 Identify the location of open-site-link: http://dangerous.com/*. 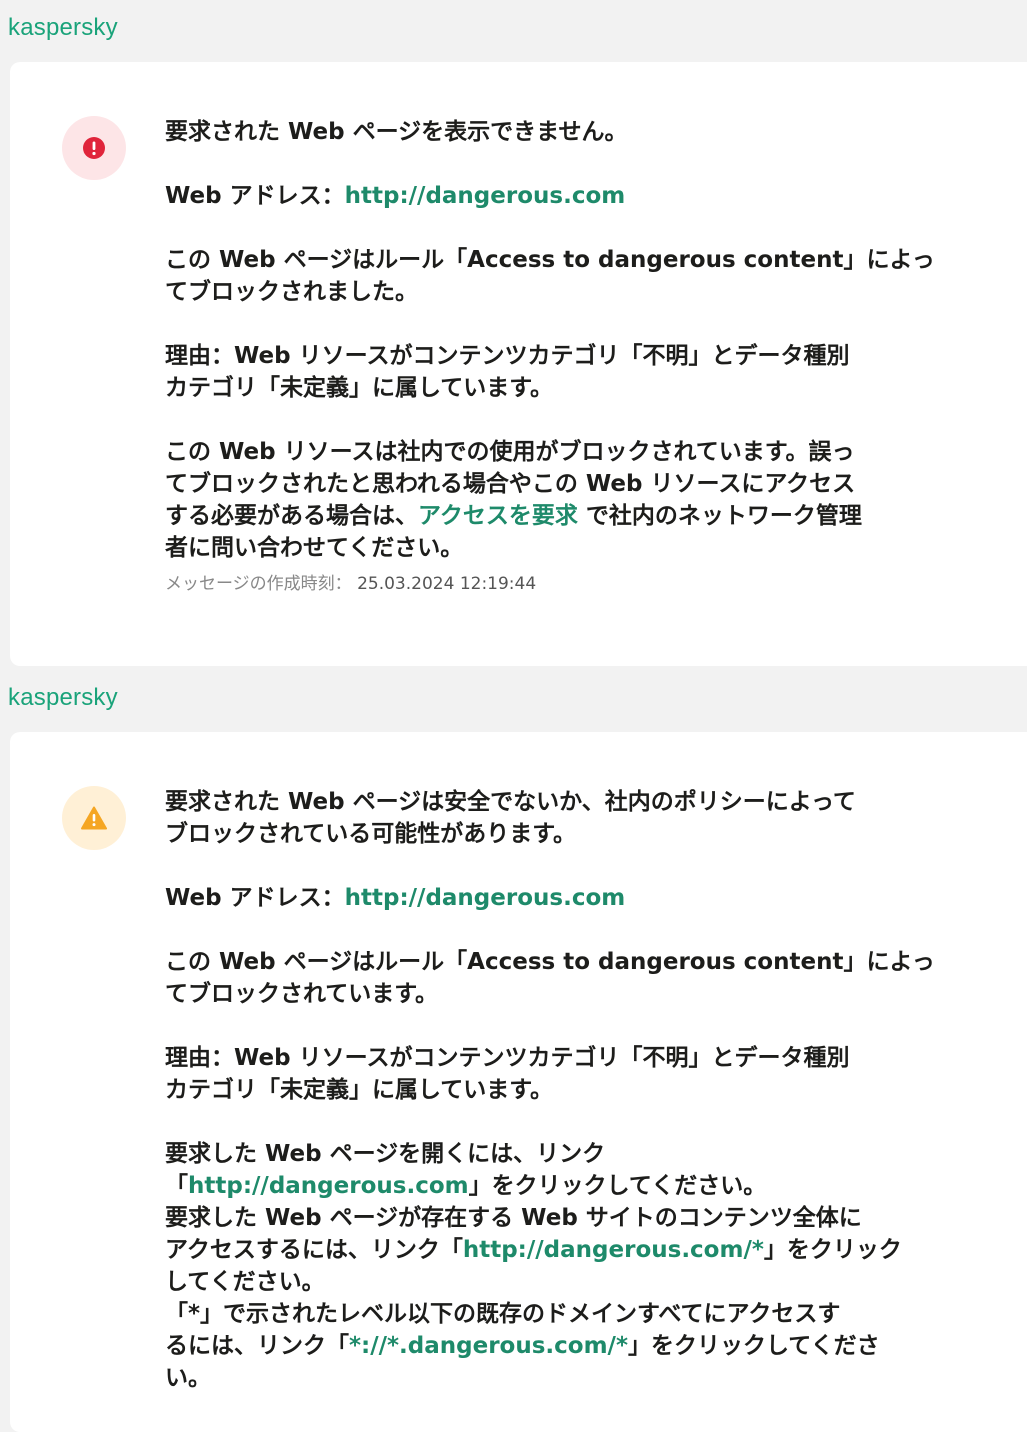
(613, 1250).